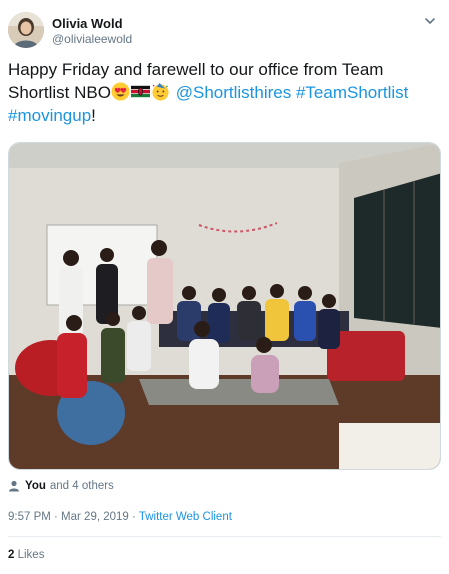 Image resolution: width=449 pixels, height=574 pixels. What do you see at coordinates (92, 39) in the screenshot?
I see `user-handle: @olivialeewold` at bounding box center [92, 39].